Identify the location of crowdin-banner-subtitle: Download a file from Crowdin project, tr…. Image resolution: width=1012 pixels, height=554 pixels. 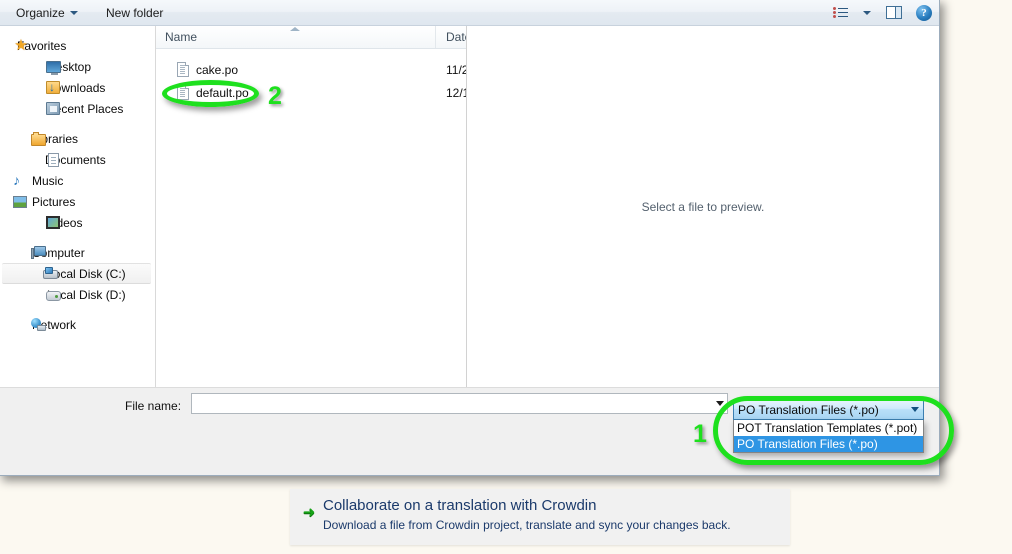
(527, 525).